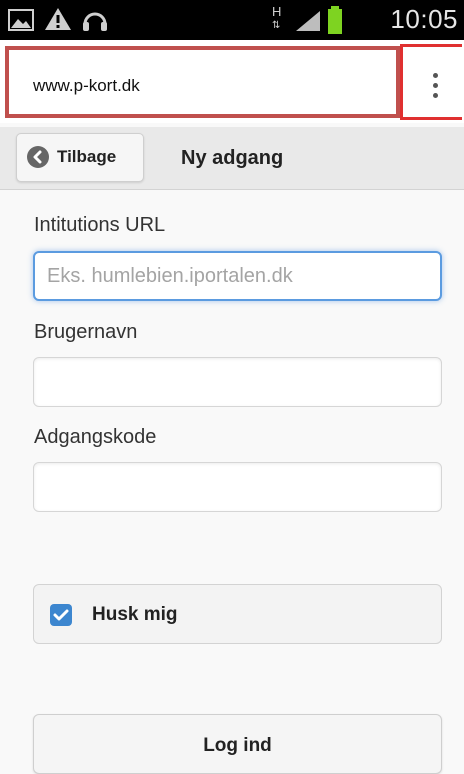  Describe the element at coordinates (86, 332) in the screenshot. I see `username-label: Brugernavn` at that location.